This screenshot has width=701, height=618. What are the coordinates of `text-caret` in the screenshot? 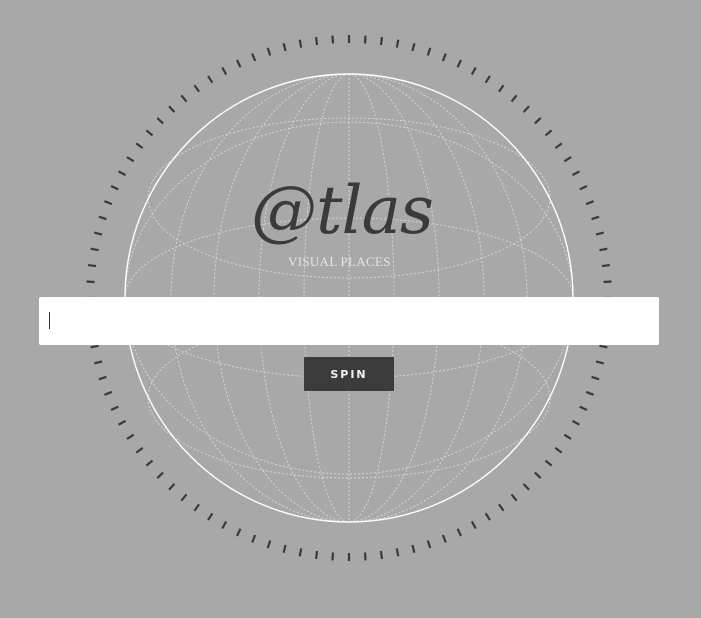 It's located at (49, 320).